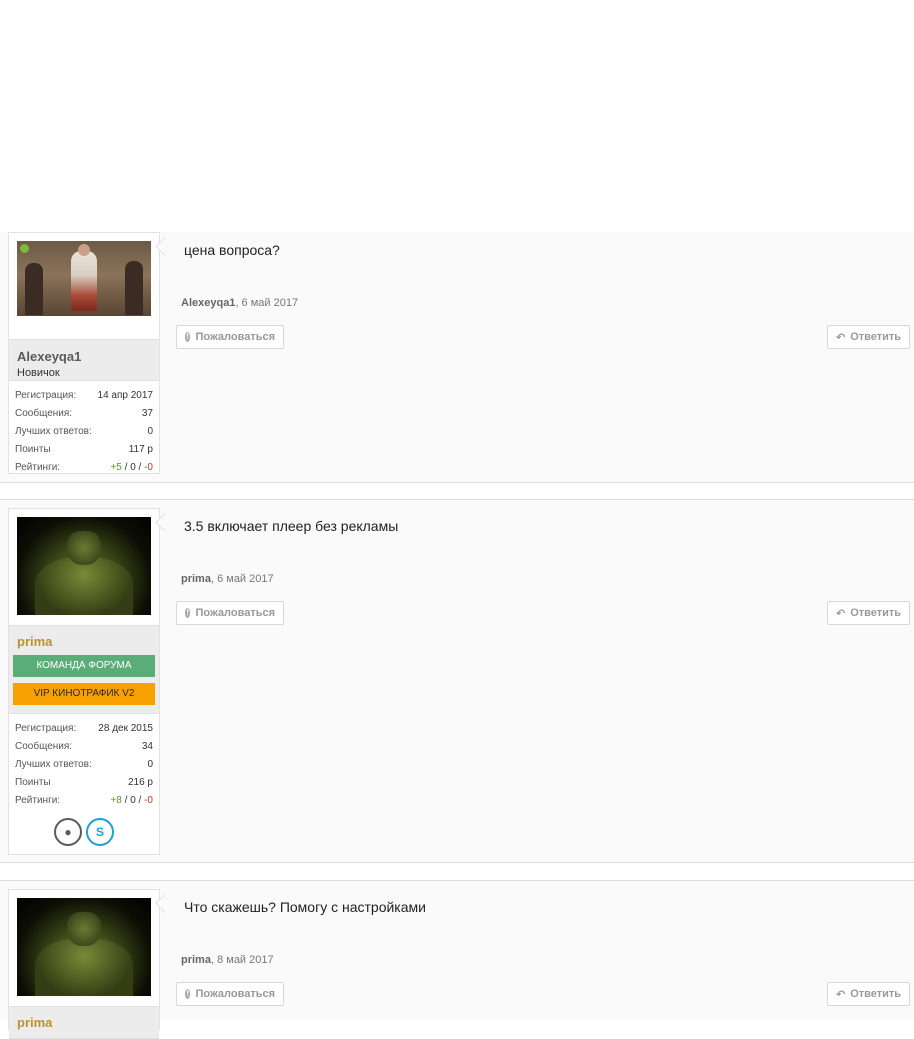 The width and height of the screenshot is (914, 1039). Describe the element at coordinates (84, 694) in the screenshot. I see `vip-badge: VIP КИНОТРАФИК V2` at that location.